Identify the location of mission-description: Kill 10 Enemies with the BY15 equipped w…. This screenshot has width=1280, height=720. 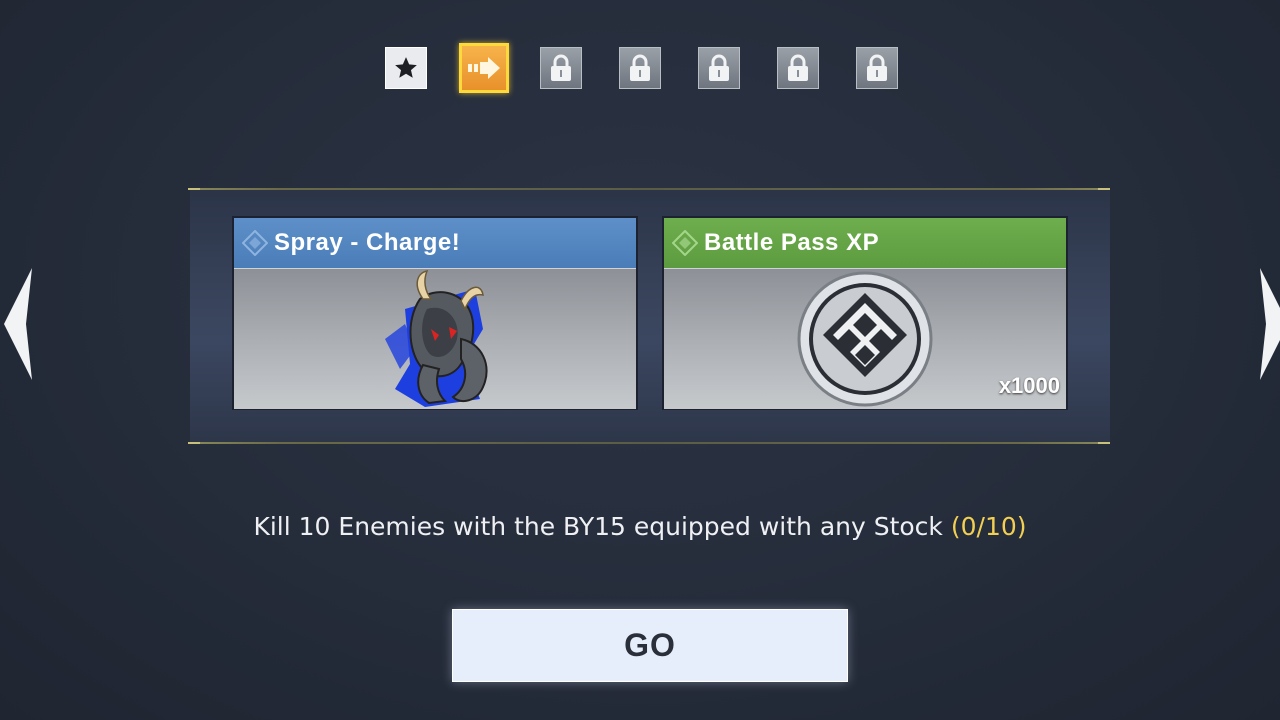
(640, 526).